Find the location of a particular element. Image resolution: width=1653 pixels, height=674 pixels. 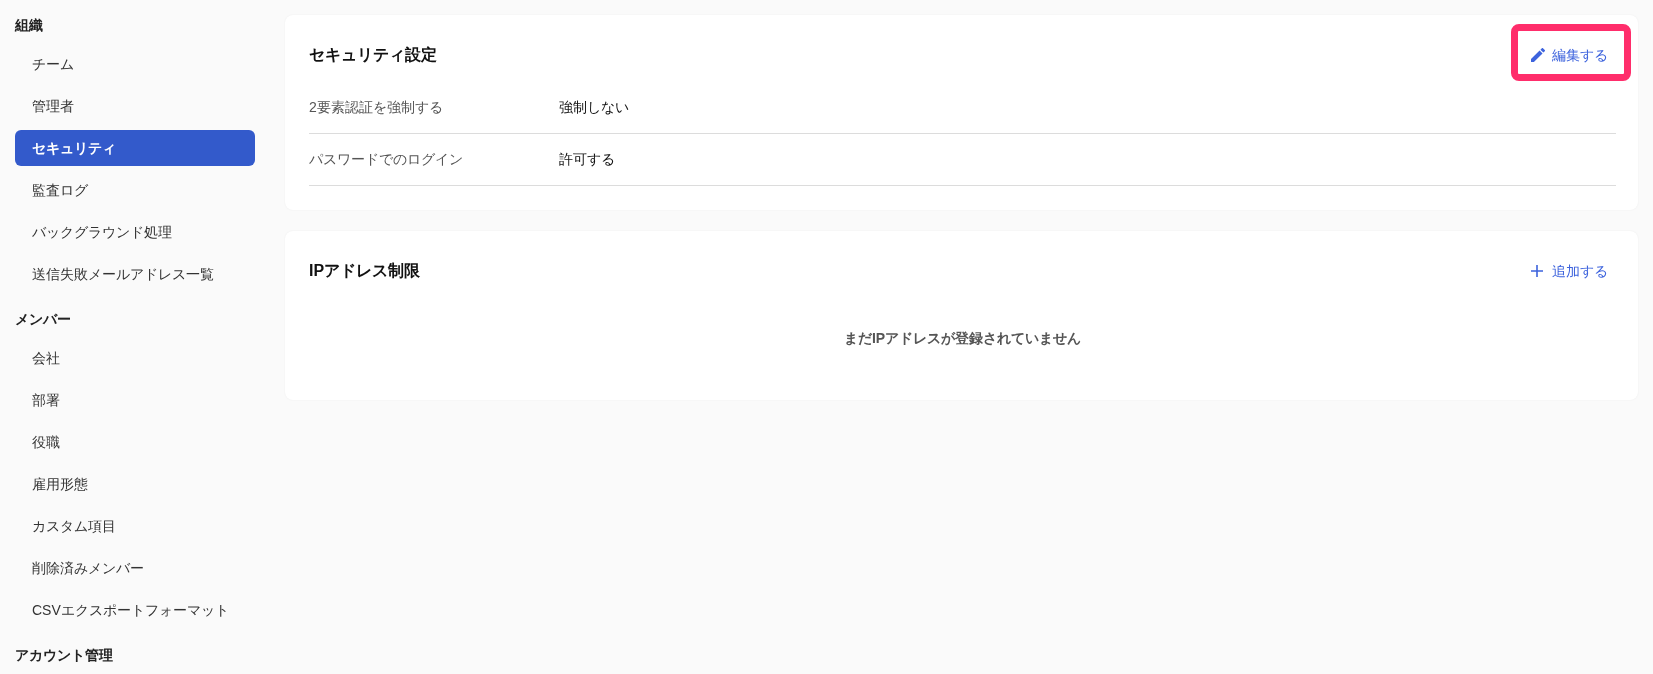

sidebar-item: 雇用形態 is located at coordinates (135, 484).